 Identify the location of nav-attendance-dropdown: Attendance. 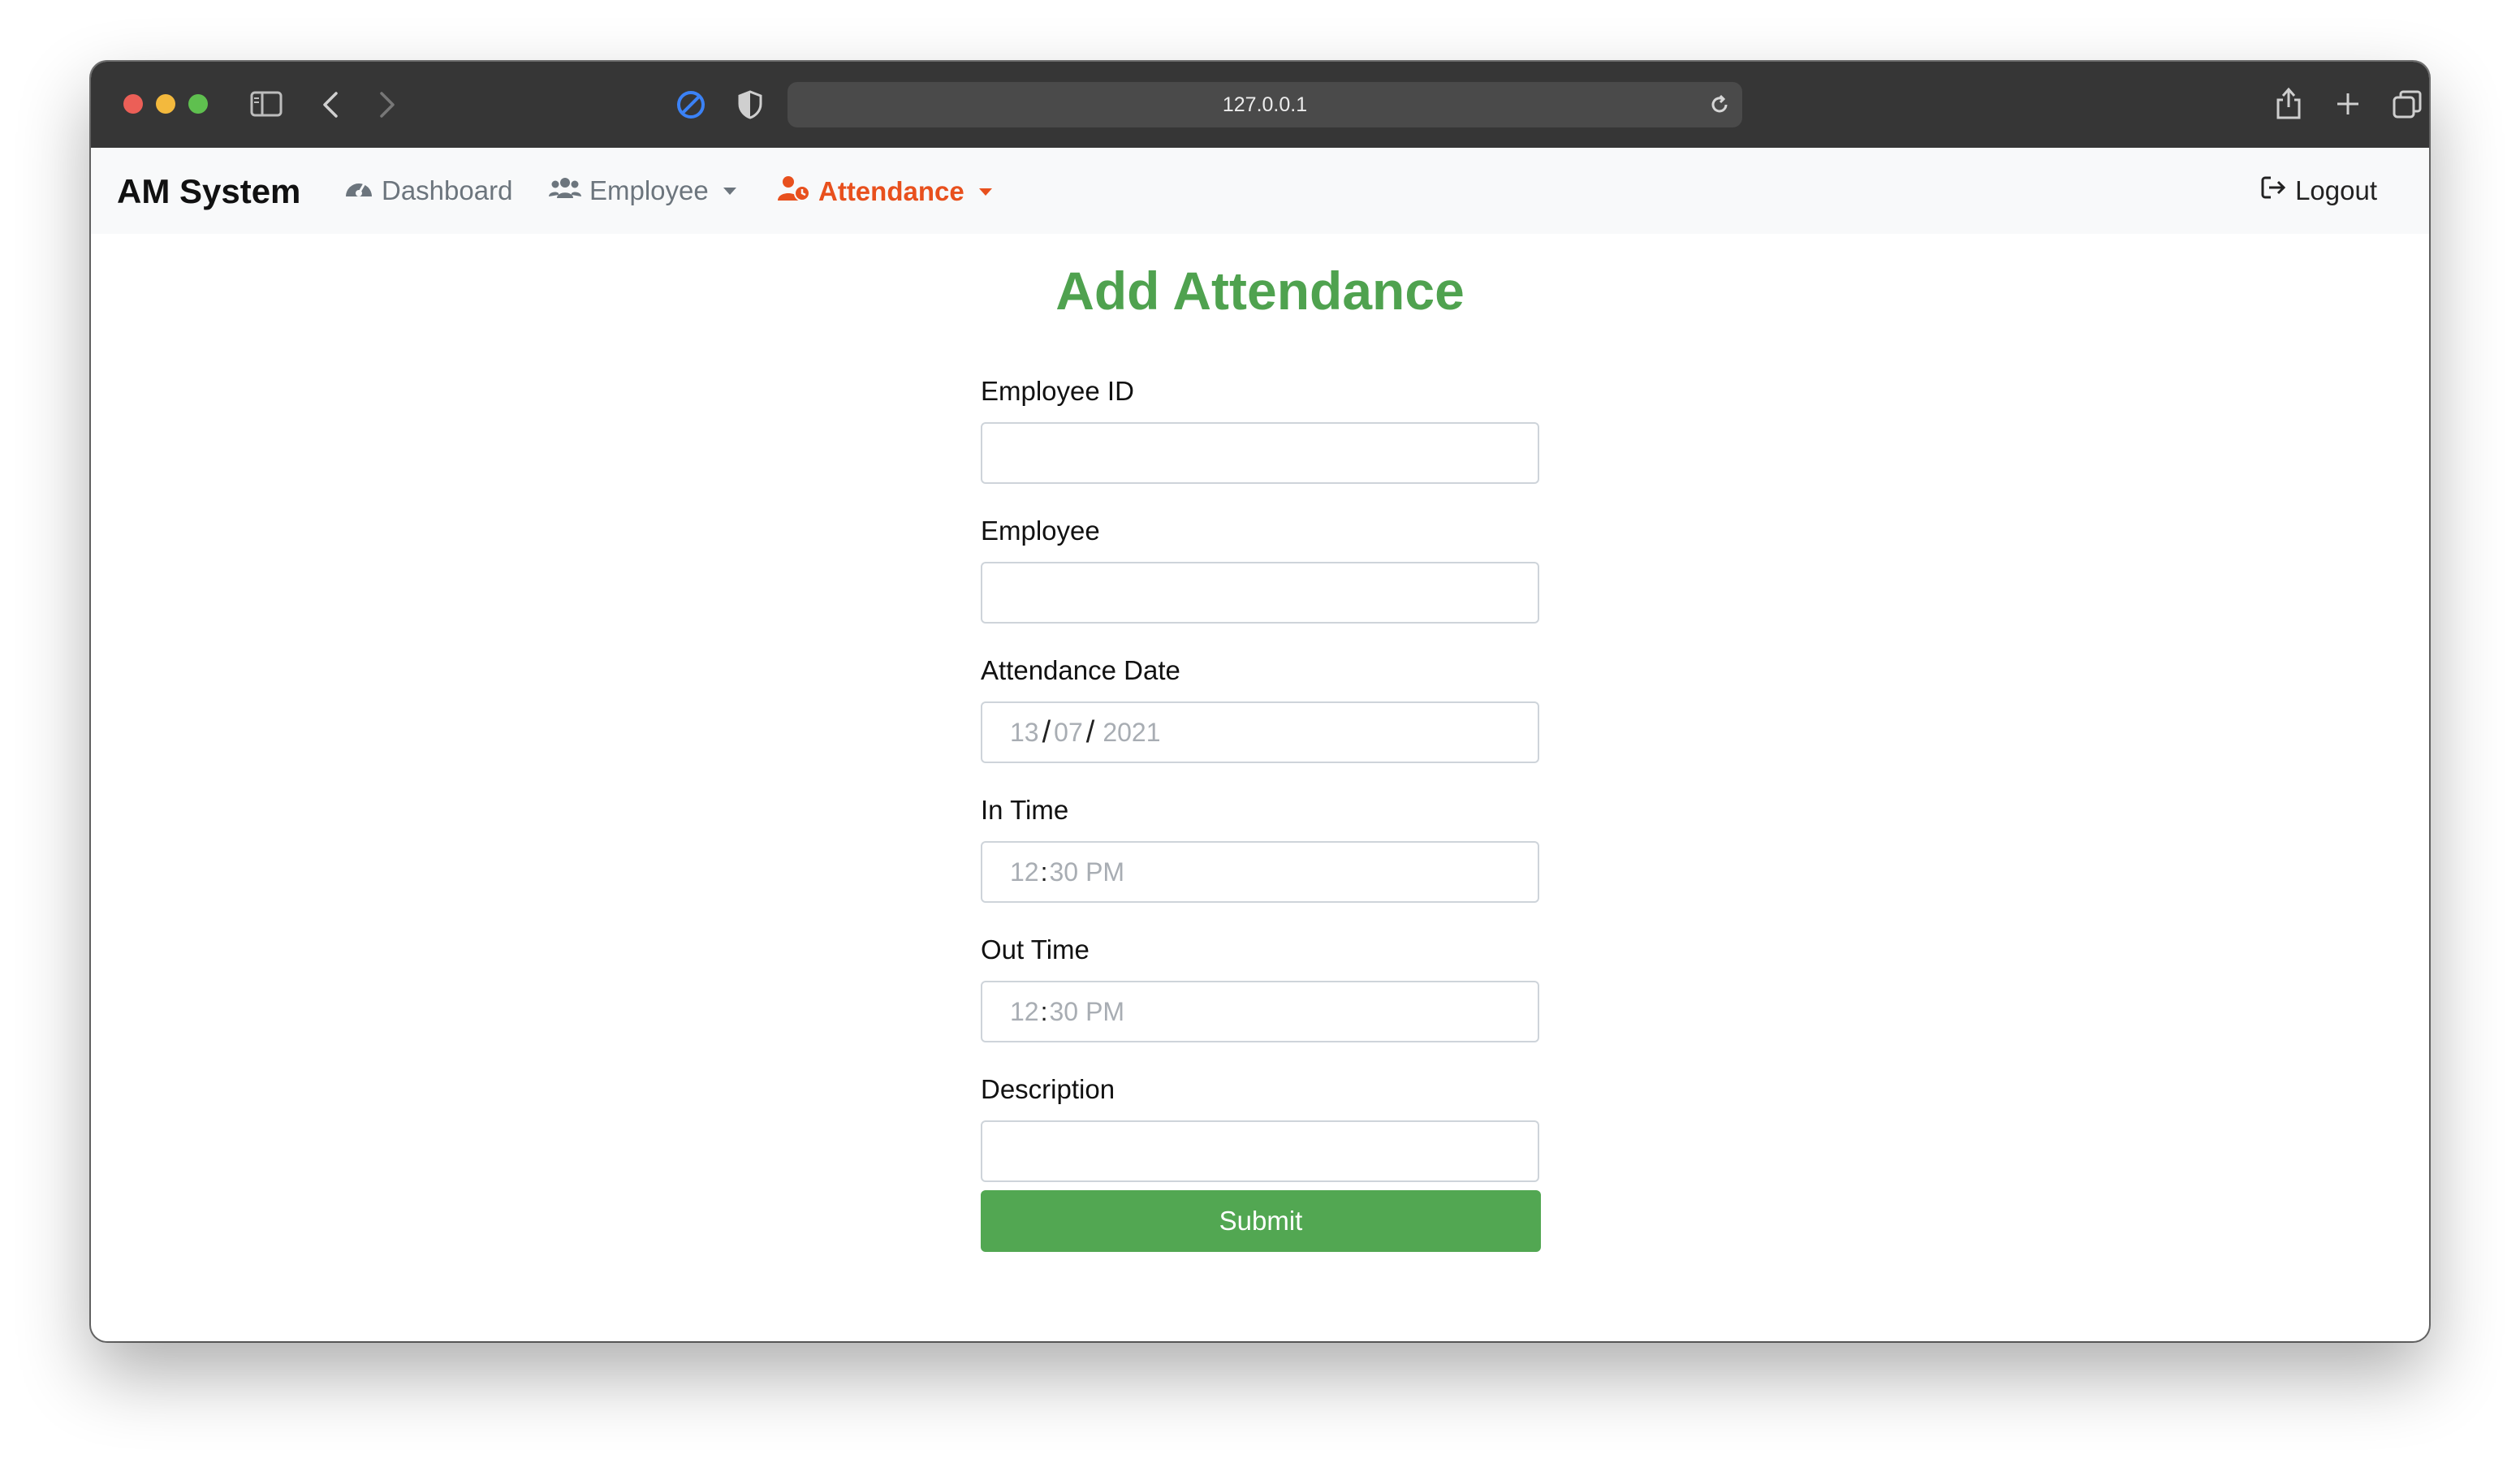
(885, 192).